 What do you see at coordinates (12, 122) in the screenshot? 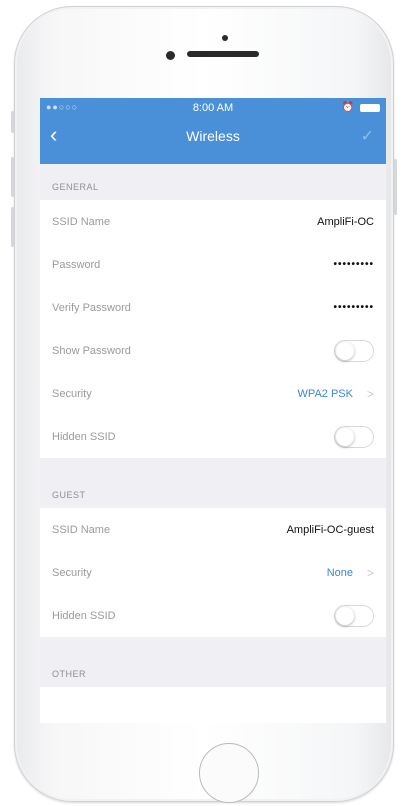
I see `mute-switch` at bounding box center [12, 122].